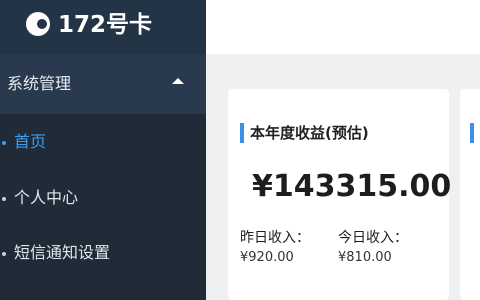  What do you see at coordinates (30, 141) in the screenshot?
I see `sidebar-item-label: 首页` at bounding box center [30, 141].